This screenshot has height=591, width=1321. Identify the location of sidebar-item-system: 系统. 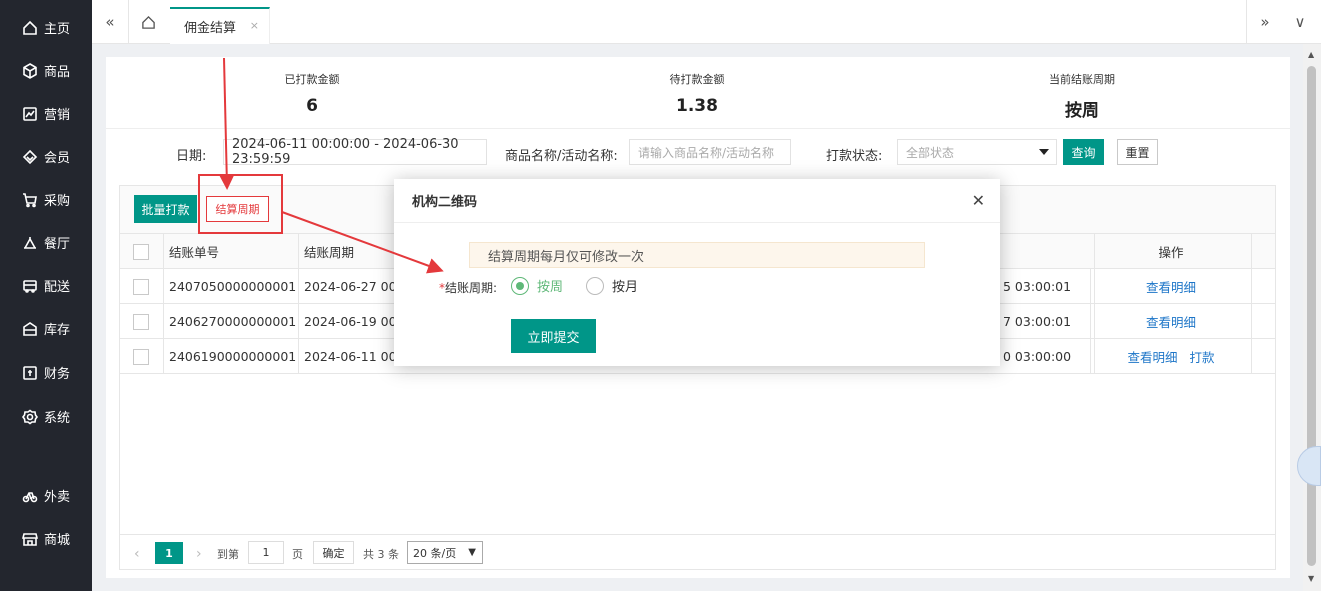
(46, 416).